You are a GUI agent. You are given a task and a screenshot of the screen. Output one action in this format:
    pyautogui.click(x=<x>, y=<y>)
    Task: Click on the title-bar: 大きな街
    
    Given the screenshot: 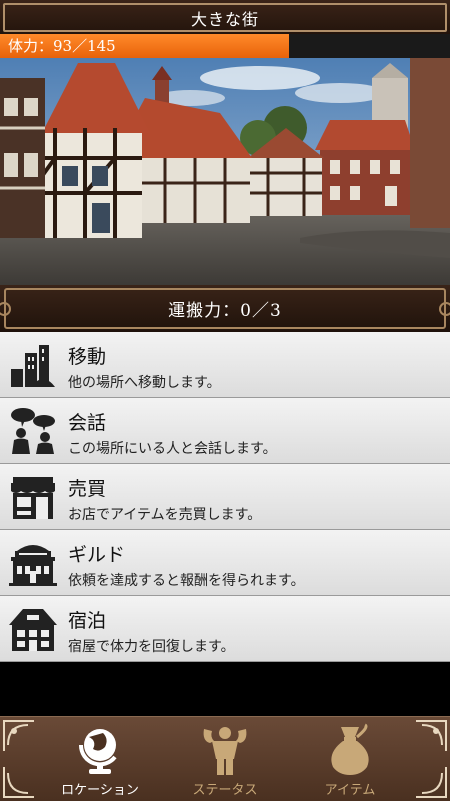 What is the action you would take?
    pyautogui.click(x=225, y=17)
    